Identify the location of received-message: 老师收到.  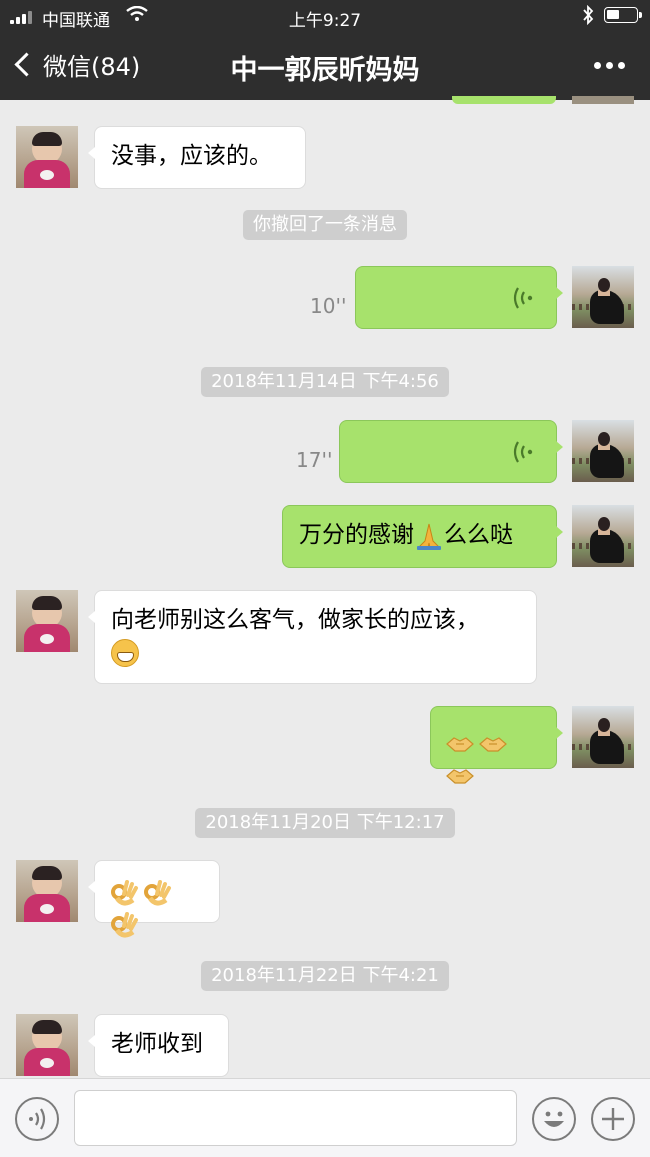
(158, 1045).